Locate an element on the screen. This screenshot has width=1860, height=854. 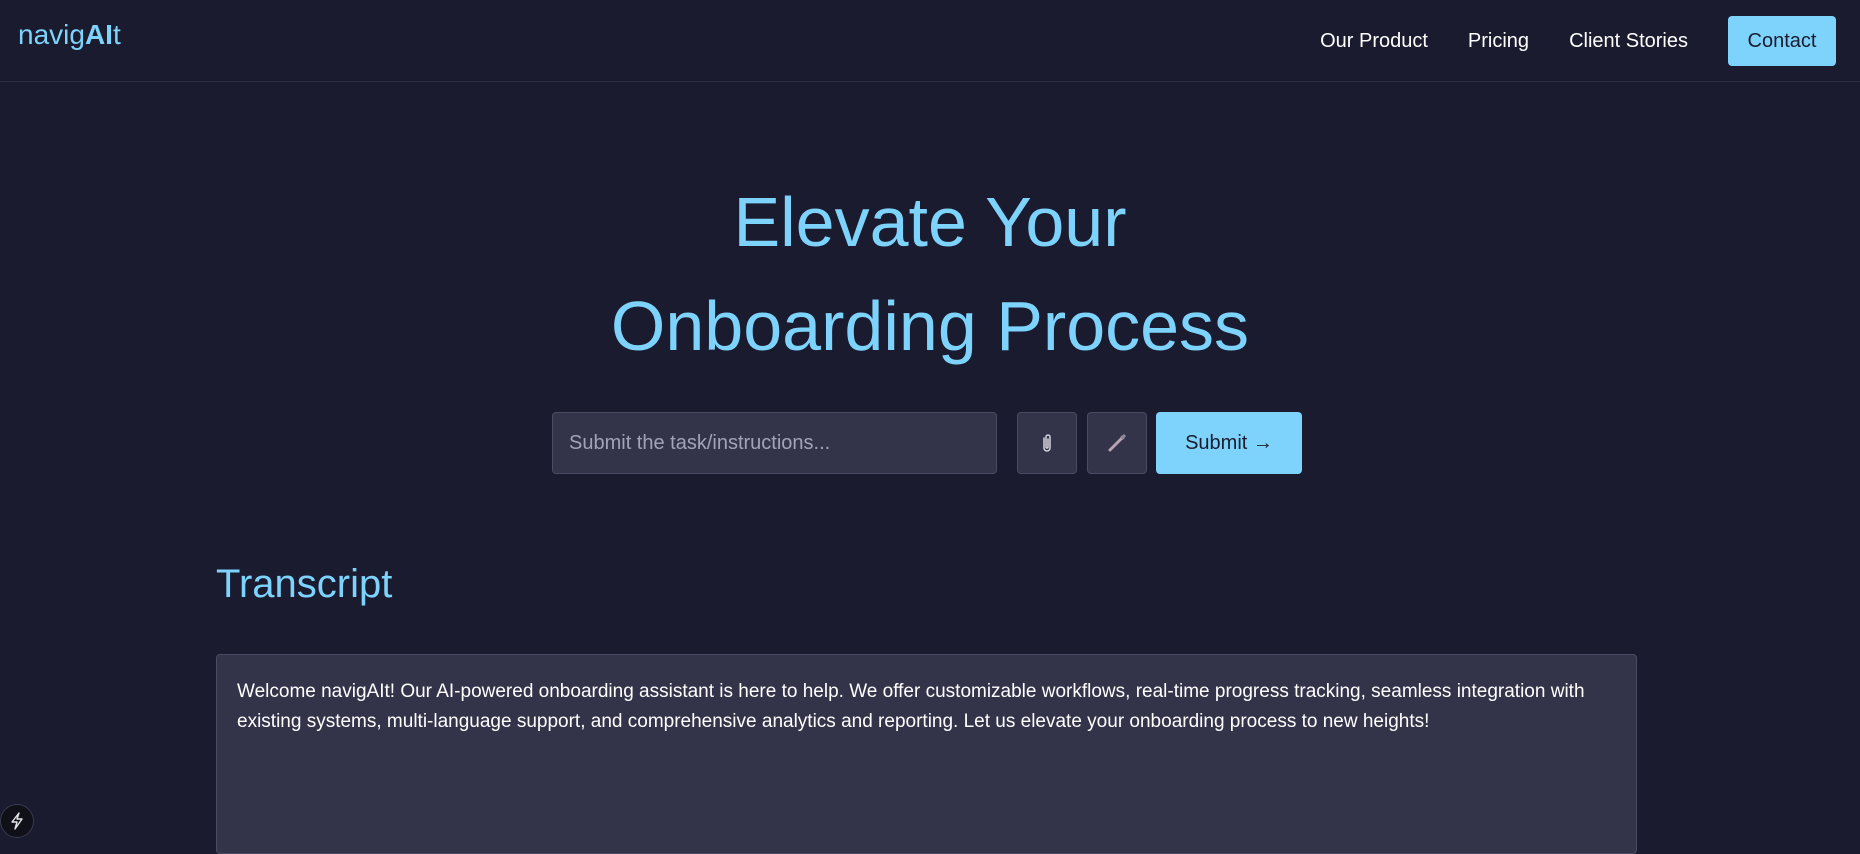
logo-prefix: navig is located at coordinates (51, 34).